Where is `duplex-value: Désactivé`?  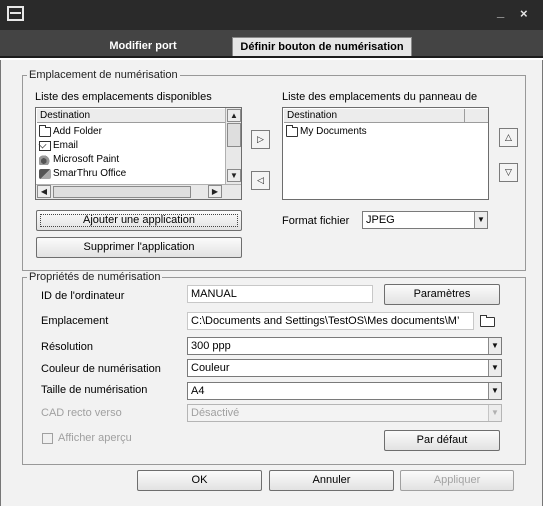
duplex-value: Désactivé is located at coordinates (215, 413).